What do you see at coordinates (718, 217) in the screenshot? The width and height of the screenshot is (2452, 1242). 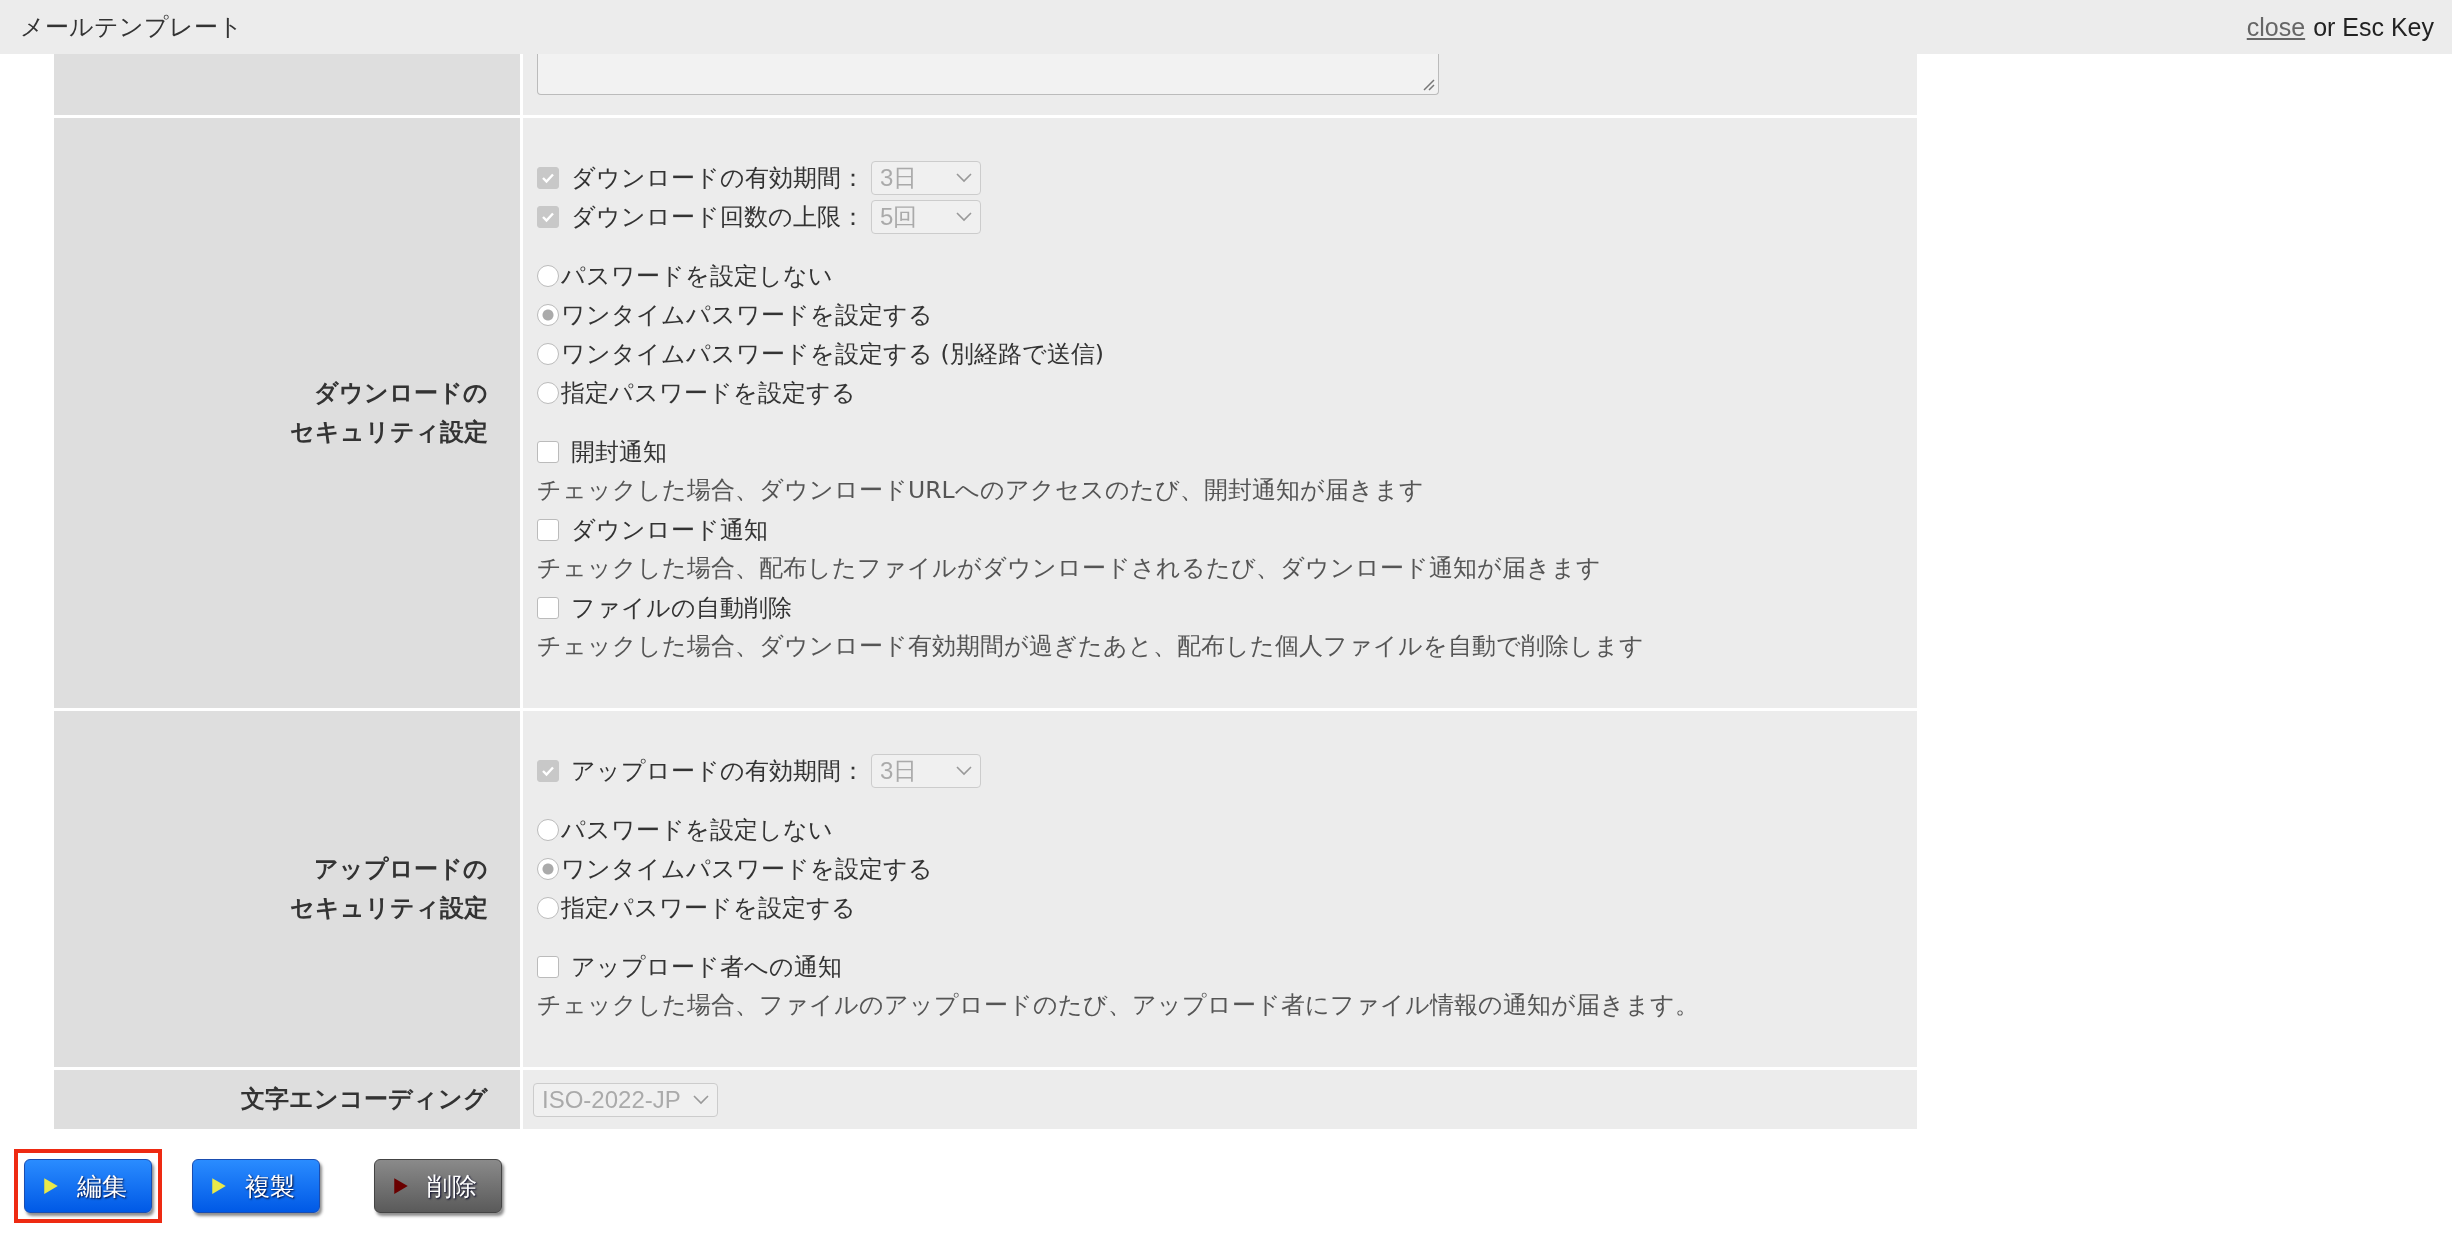 I see `option-label: ダウンロード回数の上限：` at bounding box center [718, 217].